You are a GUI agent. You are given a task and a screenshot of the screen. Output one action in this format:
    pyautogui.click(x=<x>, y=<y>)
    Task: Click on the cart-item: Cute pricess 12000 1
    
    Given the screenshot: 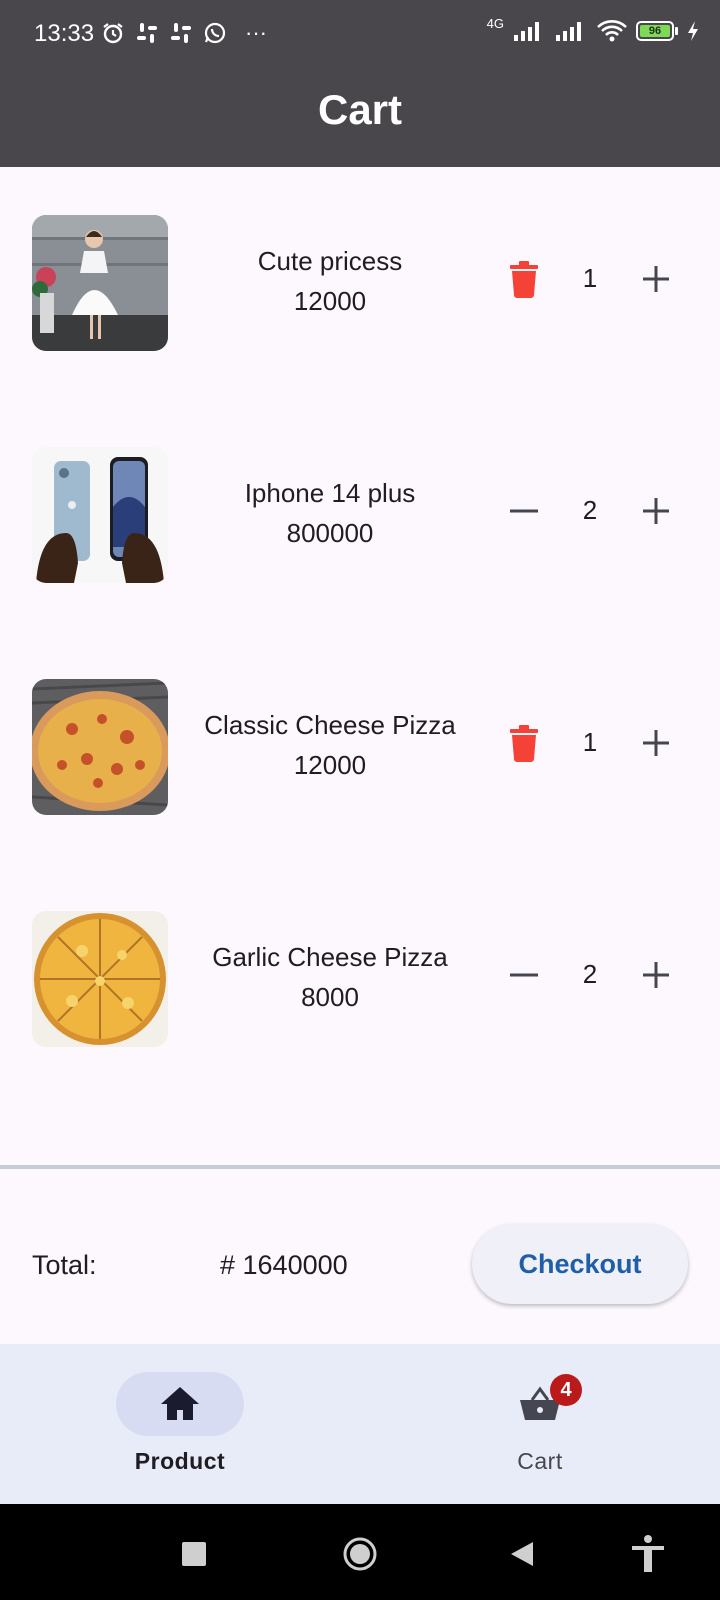 What is the action you would take?
    pyautogui.click(x=360, y=283)
    